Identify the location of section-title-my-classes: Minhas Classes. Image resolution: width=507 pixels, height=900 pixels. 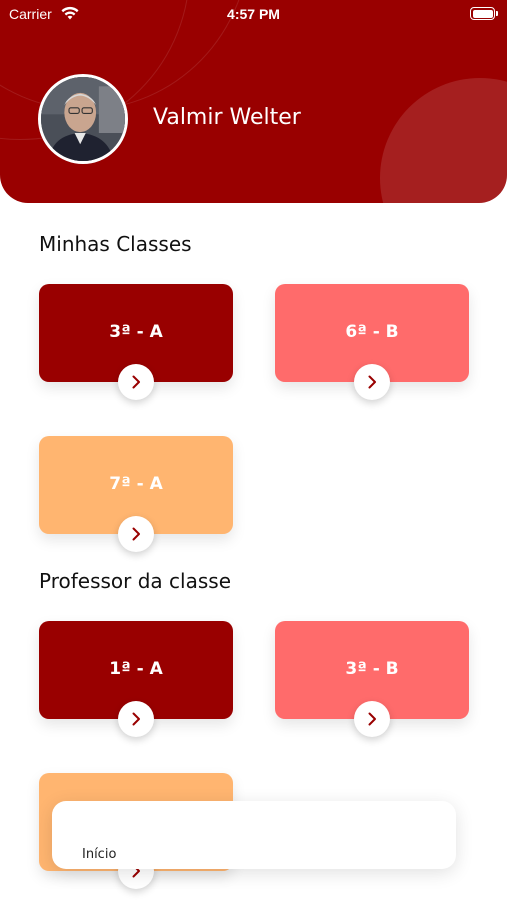
(115, 244).